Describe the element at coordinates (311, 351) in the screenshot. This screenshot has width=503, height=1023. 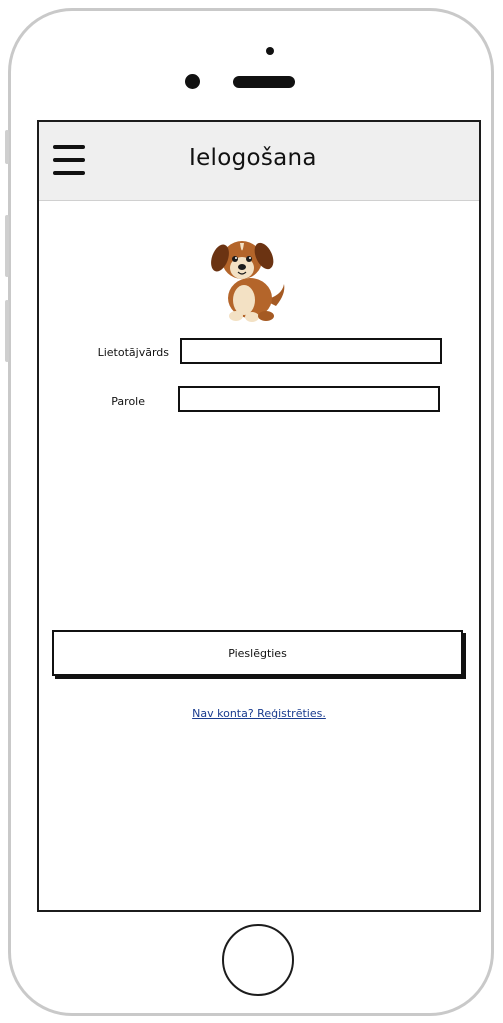
I see `username-input` at that location.